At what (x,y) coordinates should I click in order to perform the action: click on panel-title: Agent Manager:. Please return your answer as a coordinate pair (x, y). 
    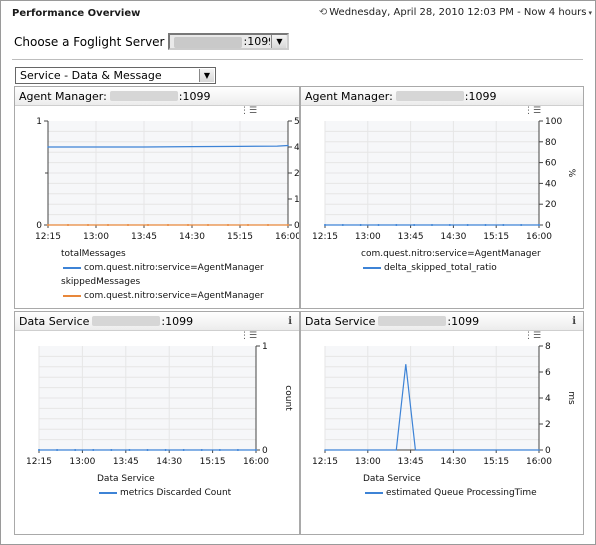
    Looking at the image, I should click on (63, 96).